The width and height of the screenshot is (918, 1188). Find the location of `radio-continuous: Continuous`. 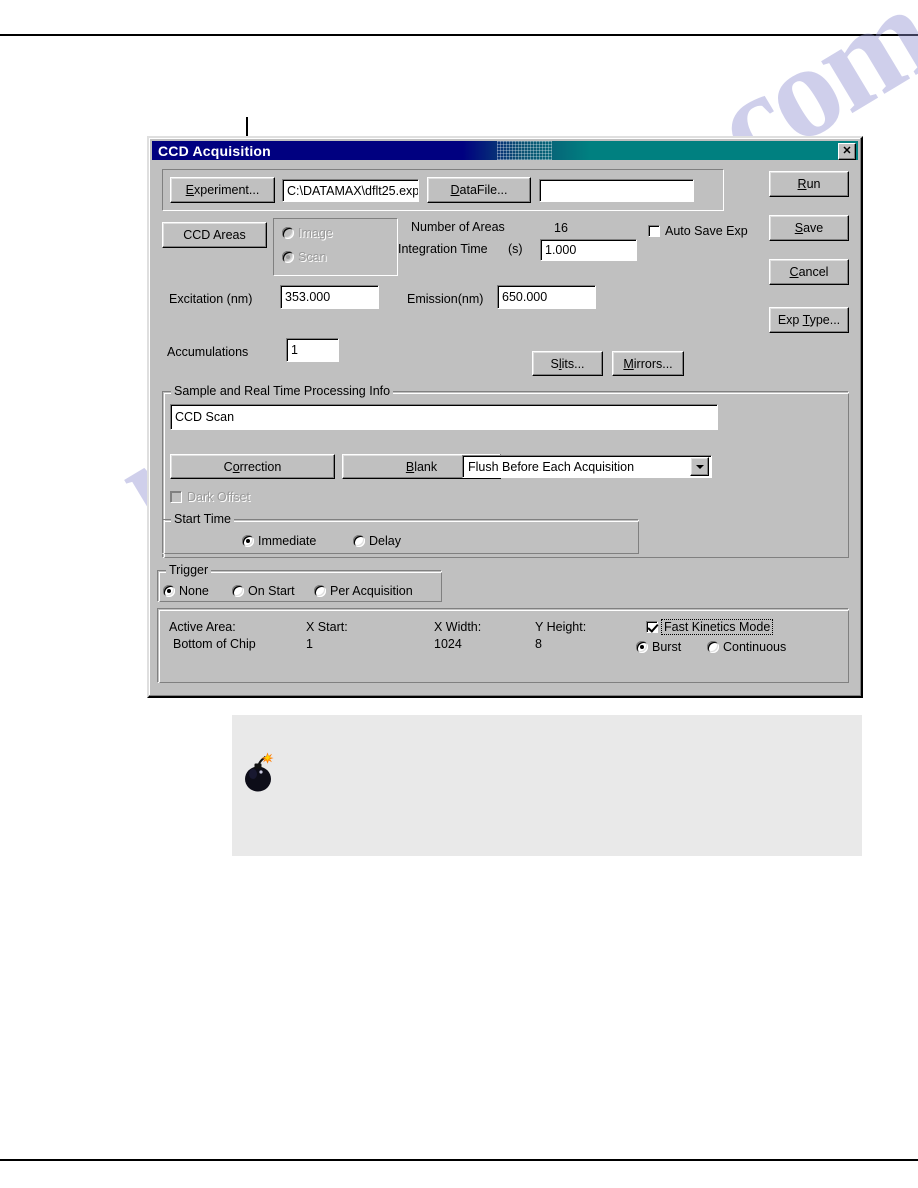

radio-continuous: Continuous is located at coordinates (746, 647).